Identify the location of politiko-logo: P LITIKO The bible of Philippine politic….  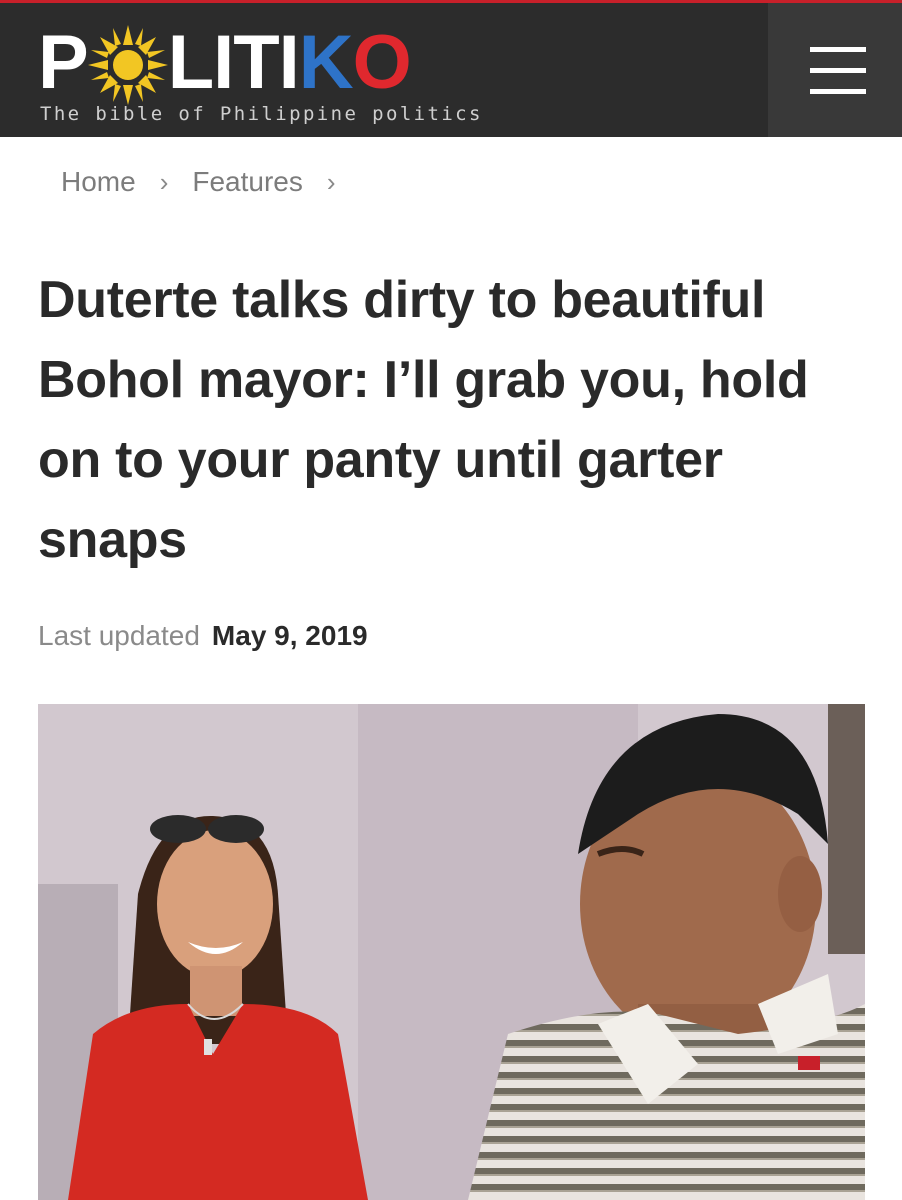
(259, 72).